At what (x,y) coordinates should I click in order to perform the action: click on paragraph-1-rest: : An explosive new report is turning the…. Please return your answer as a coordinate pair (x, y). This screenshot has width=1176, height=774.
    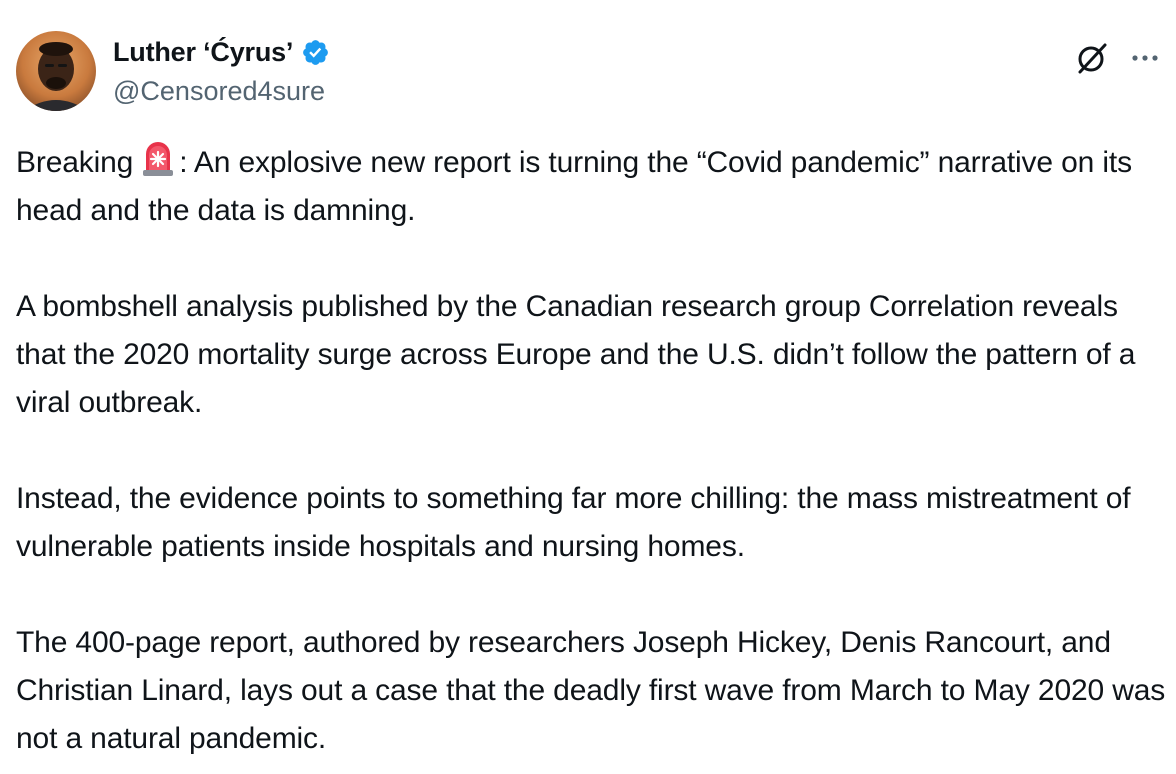
    Looking at the image, I should click on (574, 186).